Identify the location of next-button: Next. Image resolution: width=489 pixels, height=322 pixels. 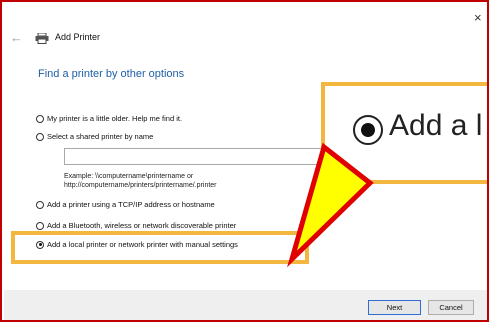
(394, 307).